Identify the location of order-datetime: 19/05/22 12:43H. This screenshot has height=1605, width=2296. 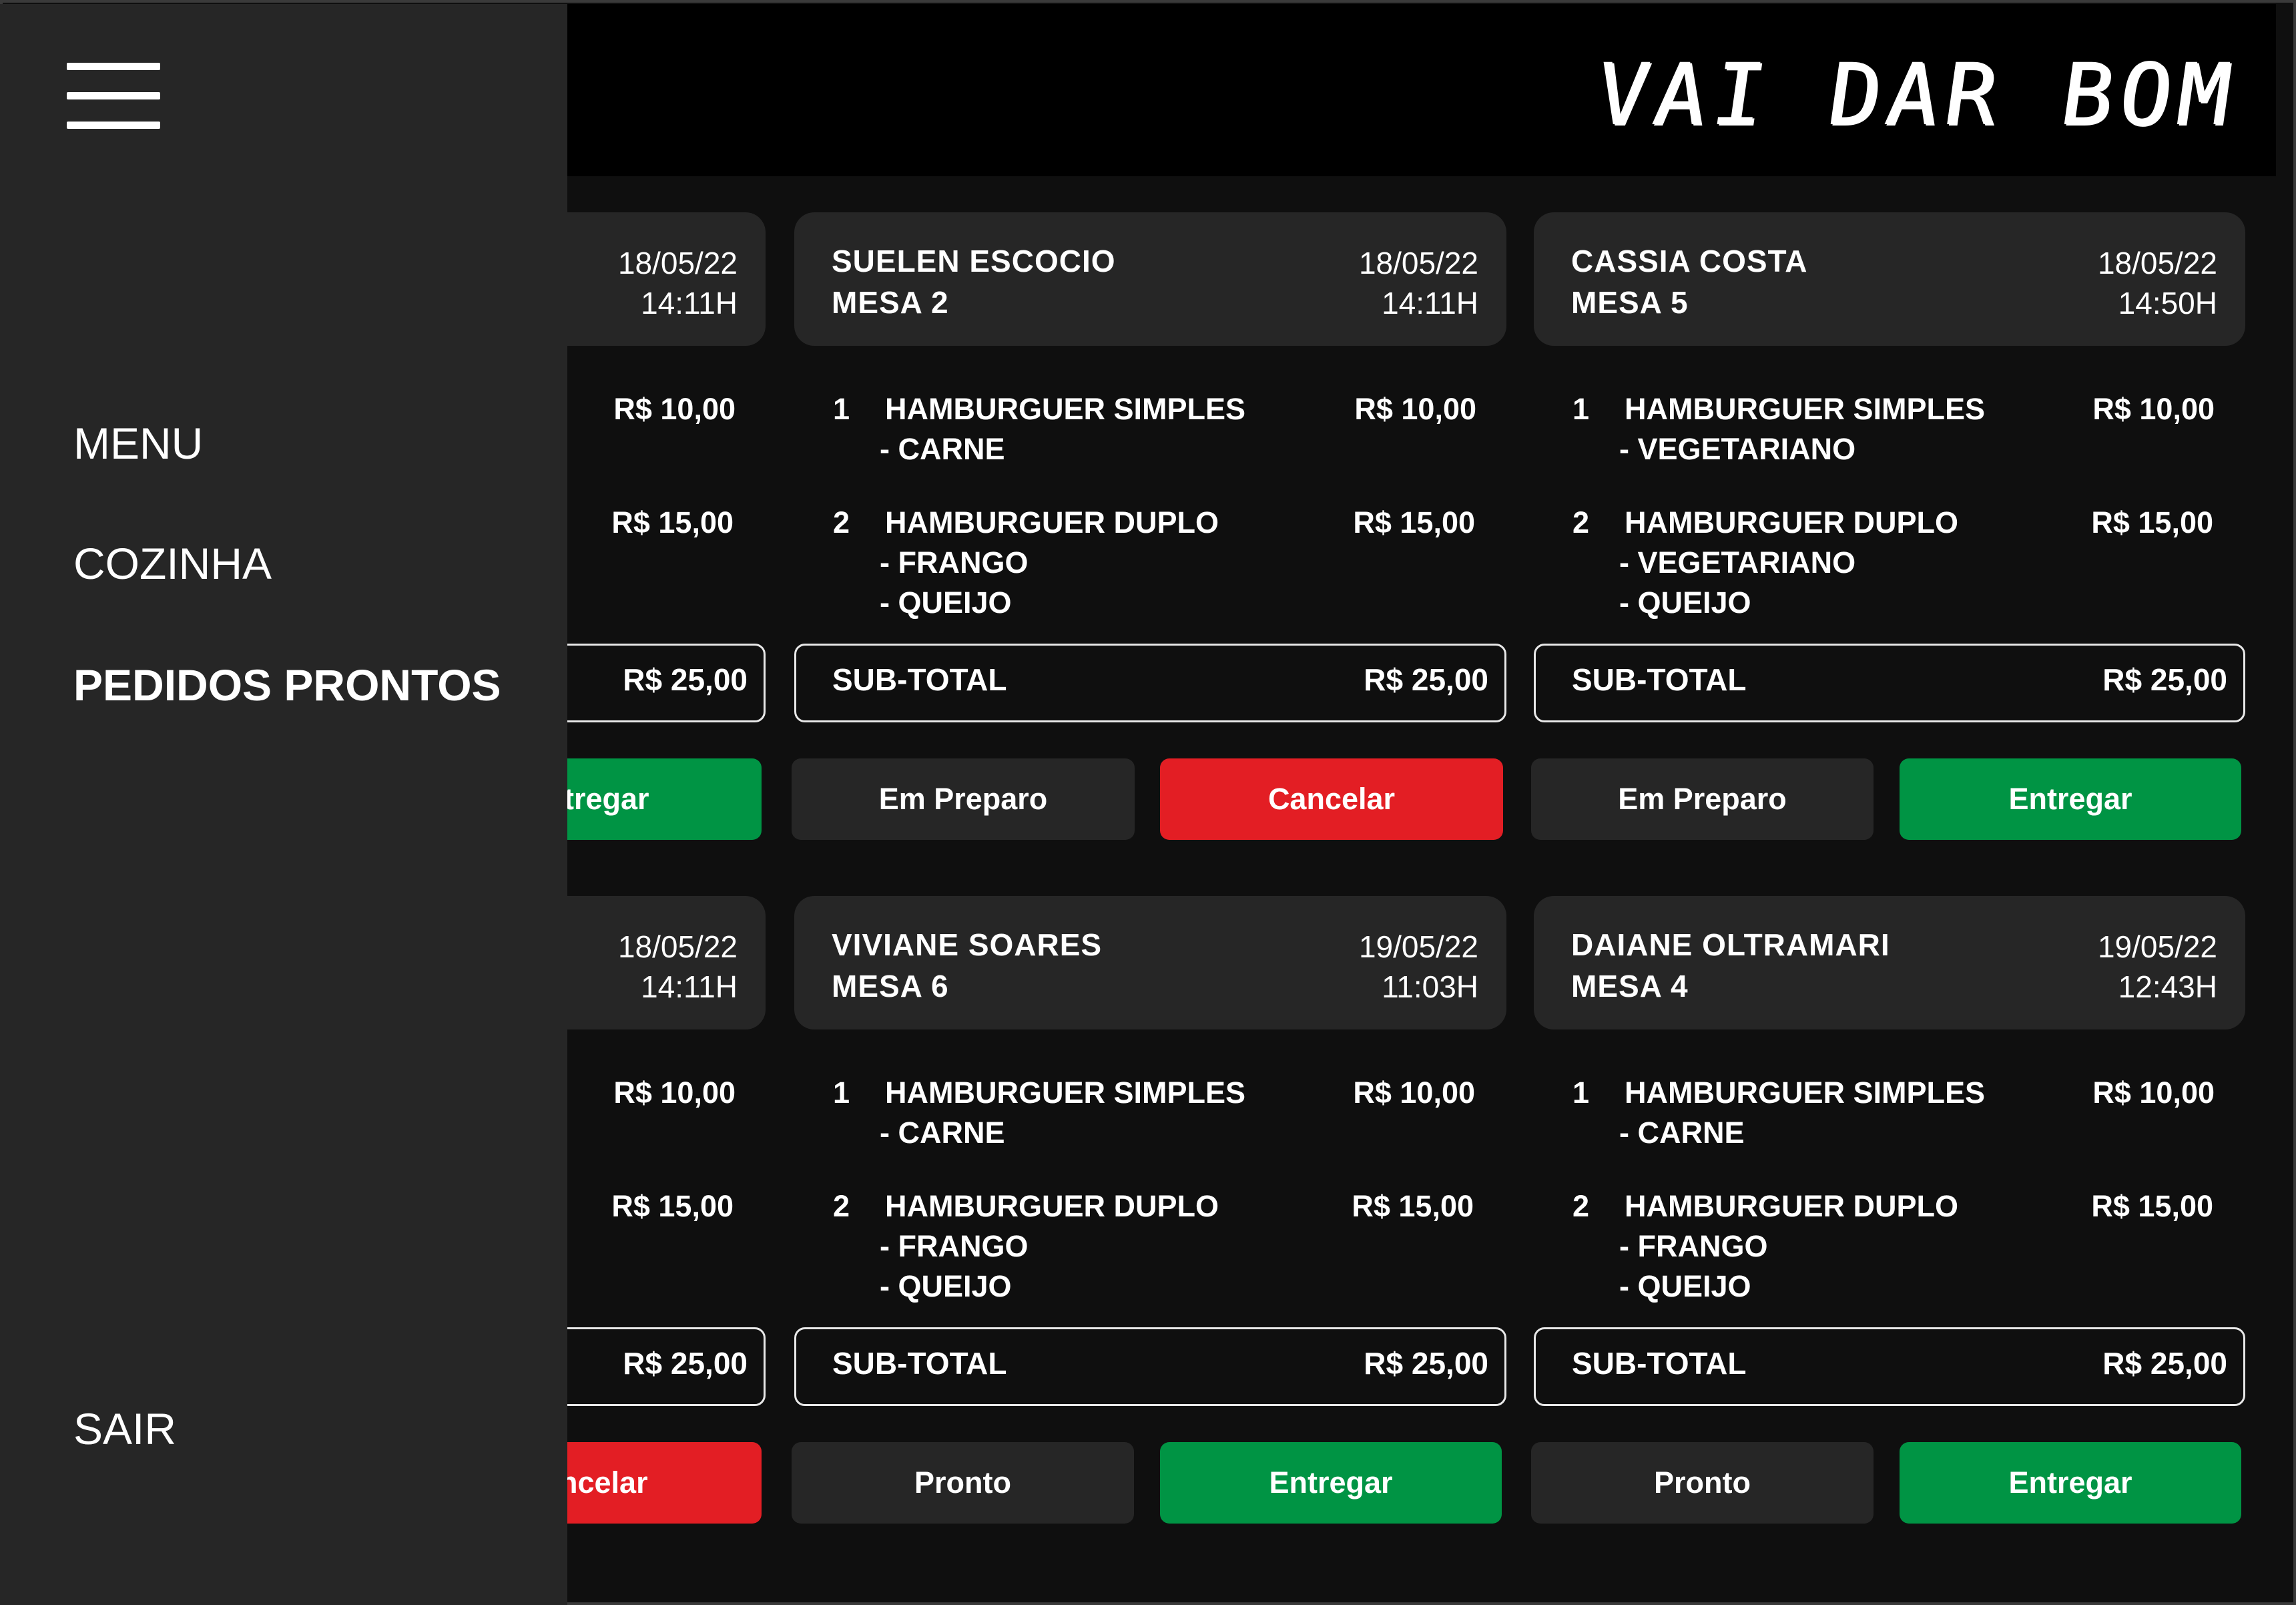
(2157, 967).